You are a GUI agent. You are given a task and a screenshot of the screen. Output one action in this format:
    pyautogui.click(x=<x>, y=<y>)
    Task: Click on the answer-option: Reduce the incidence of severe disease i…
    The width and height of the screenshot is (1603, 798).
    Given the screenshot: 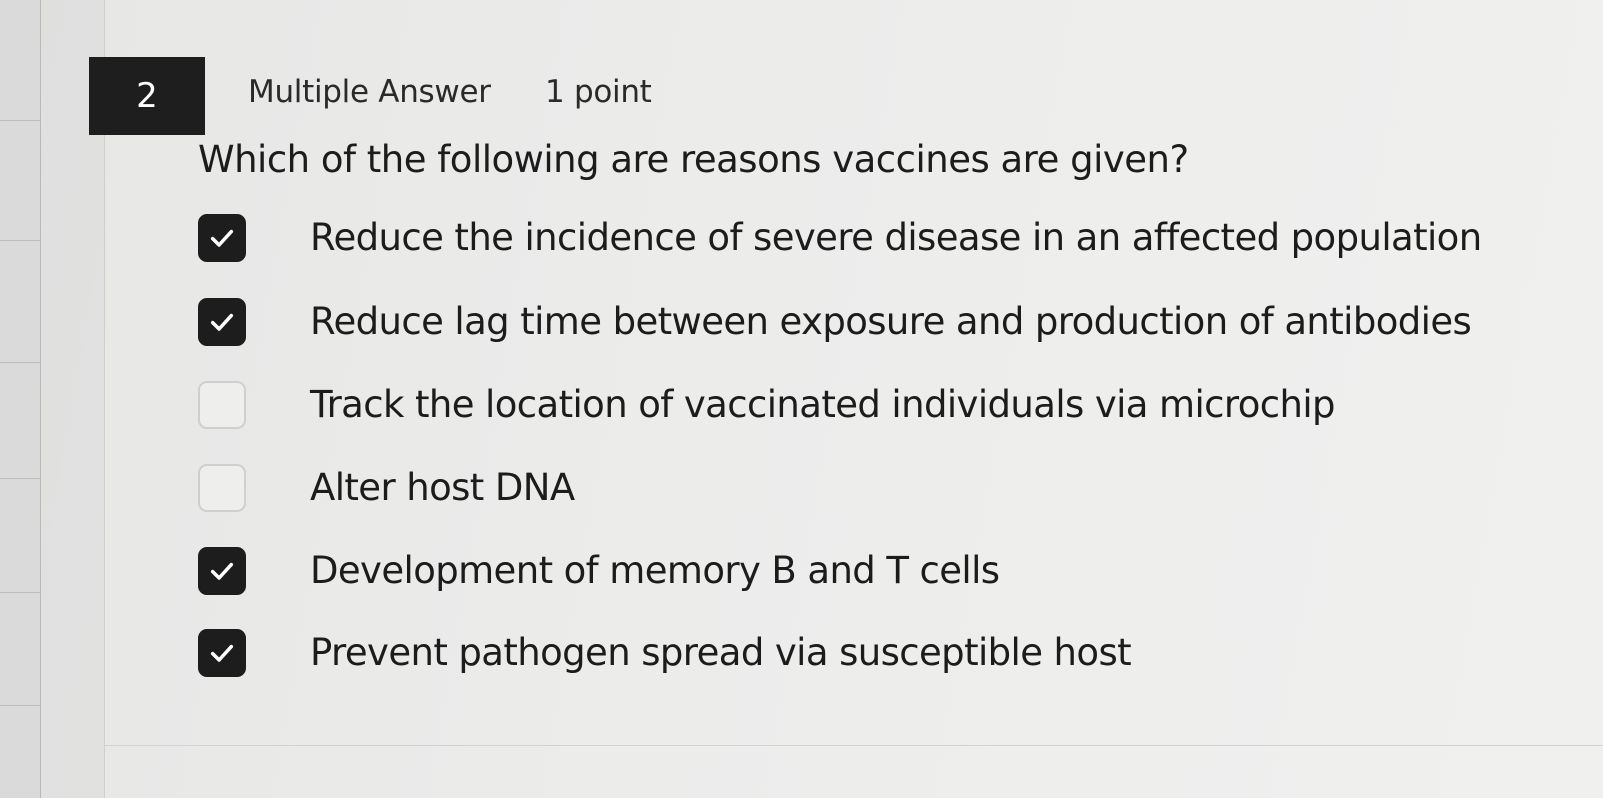 What is the action you would take?
    pyautogui.click(x=840, y=238)
    